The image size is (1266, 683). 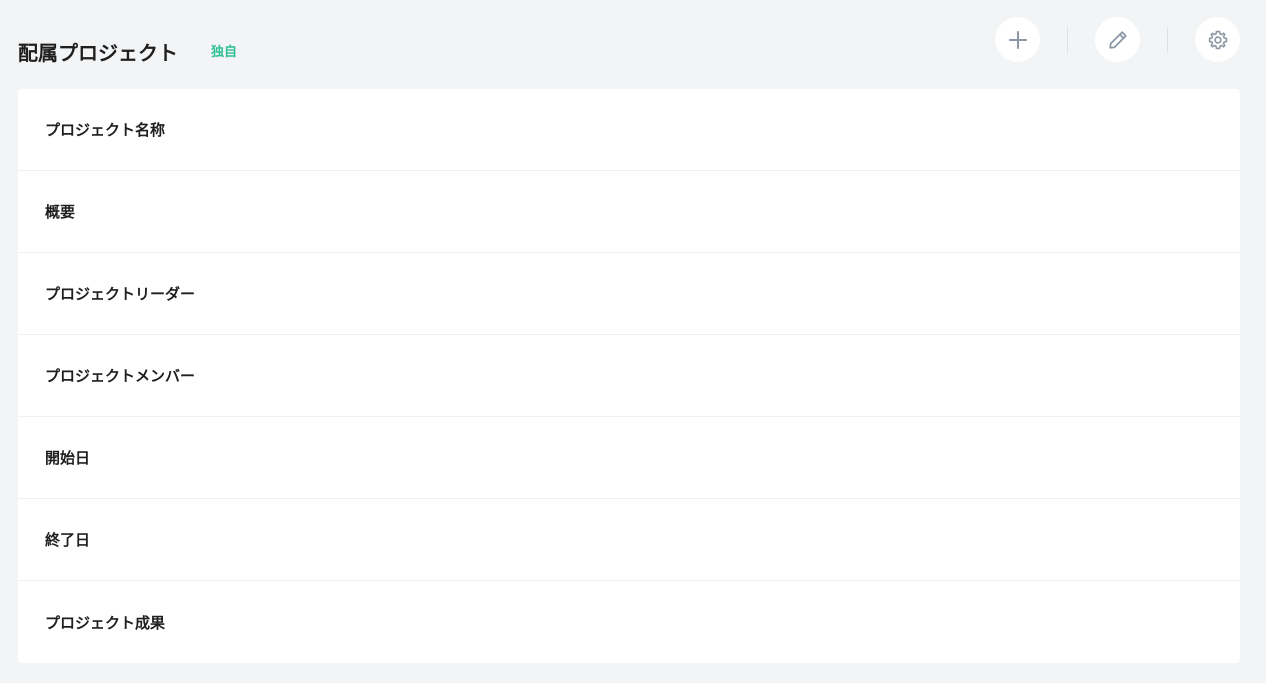 I want to click on add-button, so click(x=1017, y=39).